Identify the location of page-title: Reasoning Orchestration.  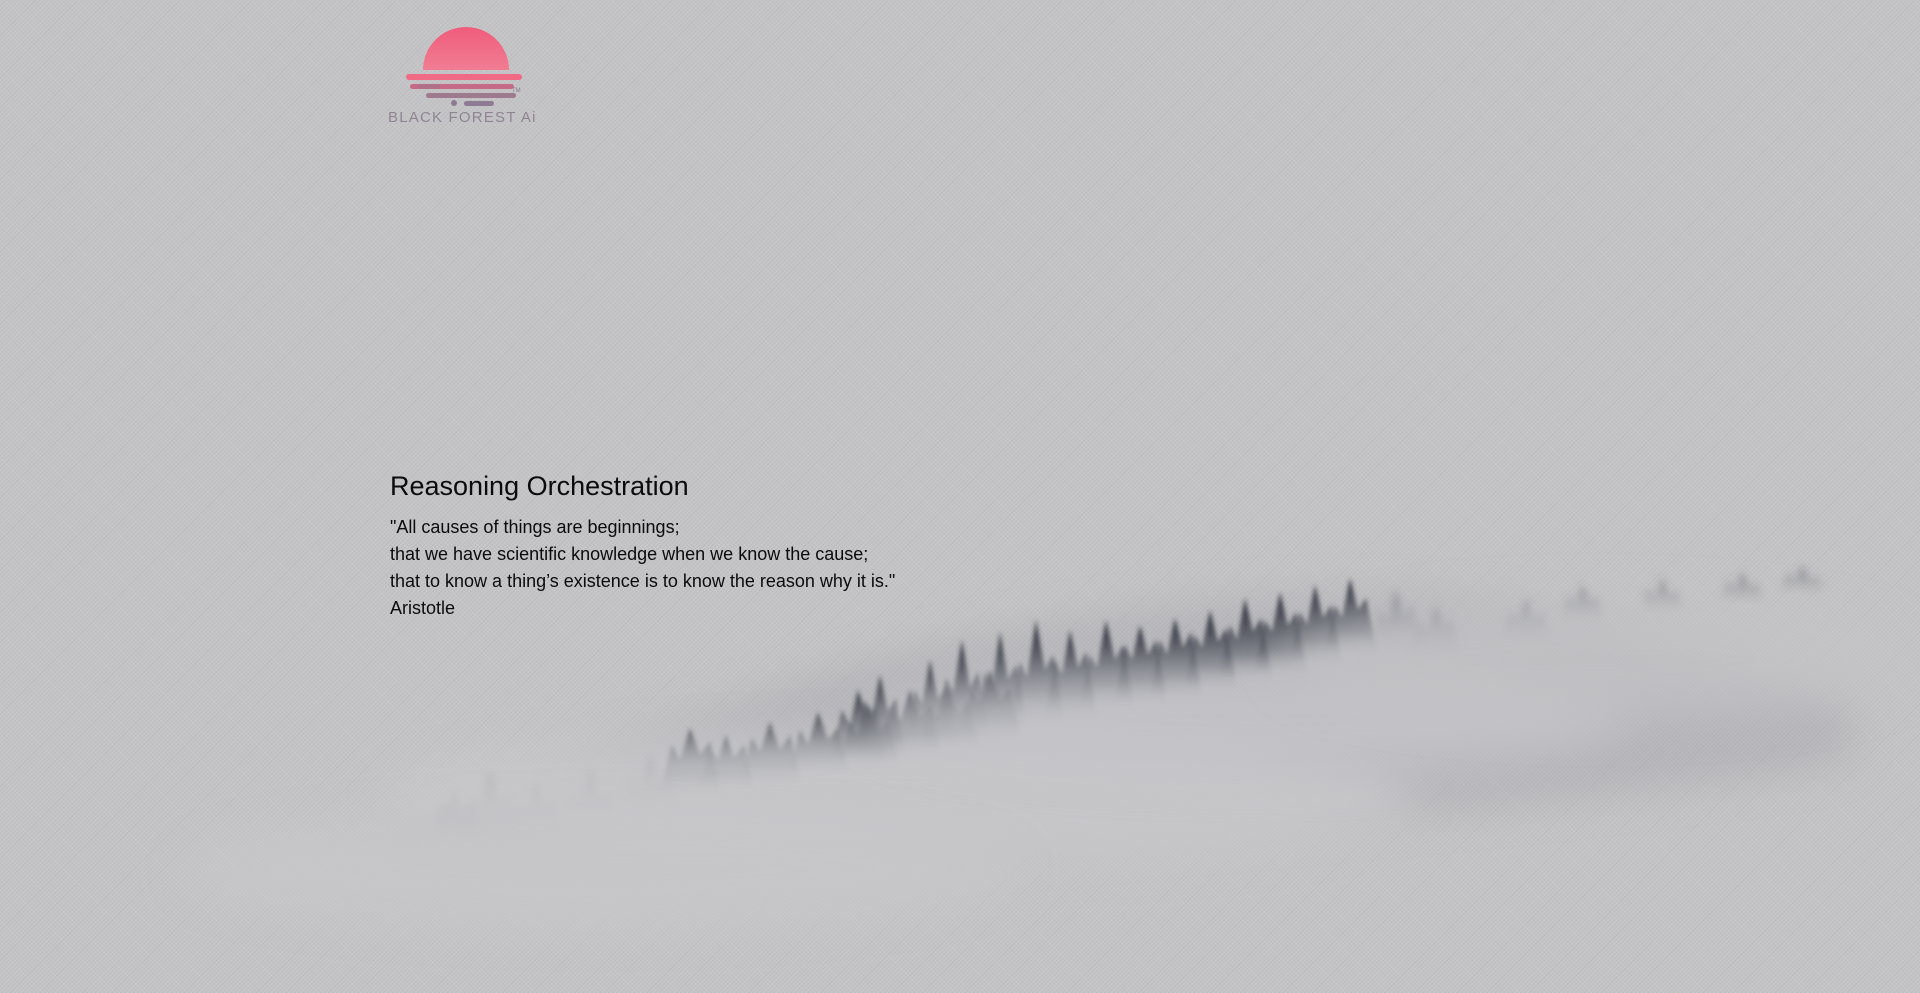
(539, 486).